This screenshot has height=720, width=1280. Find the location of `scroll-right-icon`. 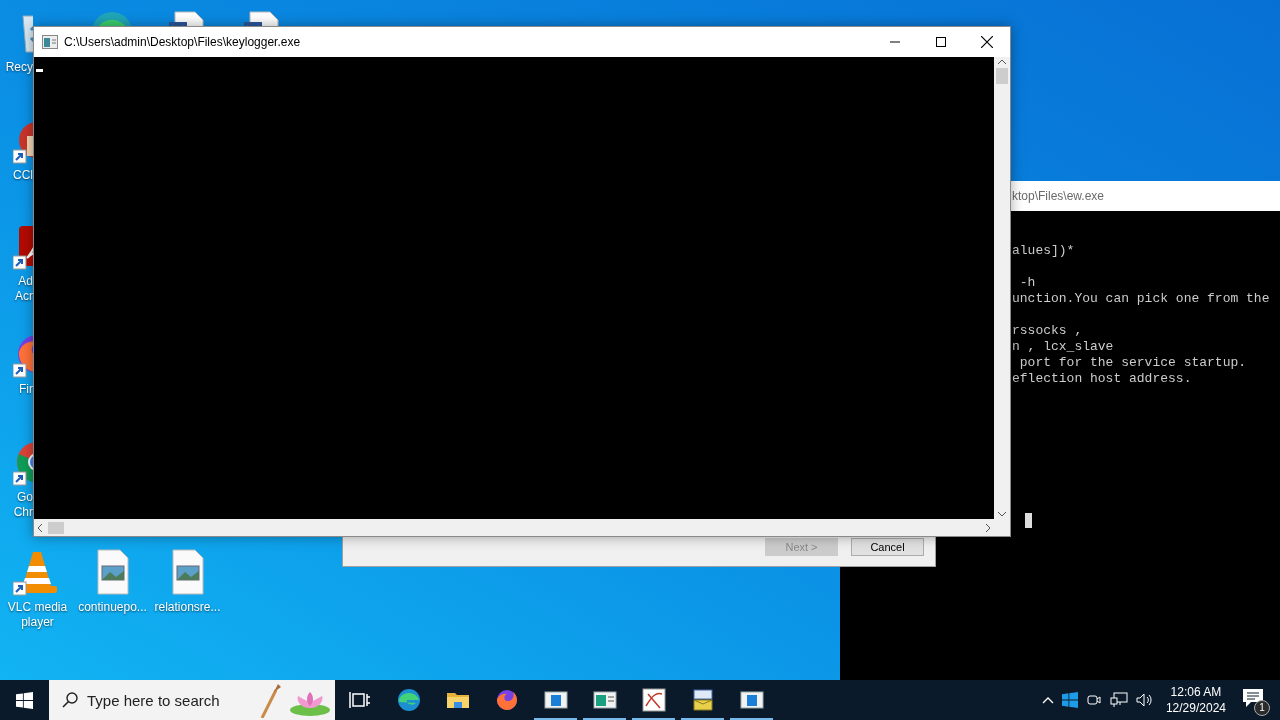

scroll-right-icon is located at coordinates (988, 527).